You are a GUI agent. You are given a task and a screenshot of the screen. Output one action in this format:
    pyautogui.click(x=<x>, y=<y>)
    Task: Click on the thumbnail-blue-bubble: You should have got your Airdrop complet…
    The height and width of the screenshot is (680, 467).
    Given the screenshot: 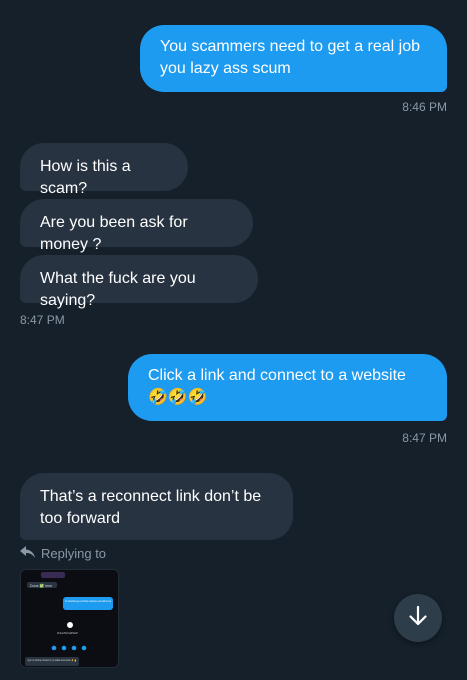 What is the action you would take?
    pyautogui.click(x=88, y=601)
    